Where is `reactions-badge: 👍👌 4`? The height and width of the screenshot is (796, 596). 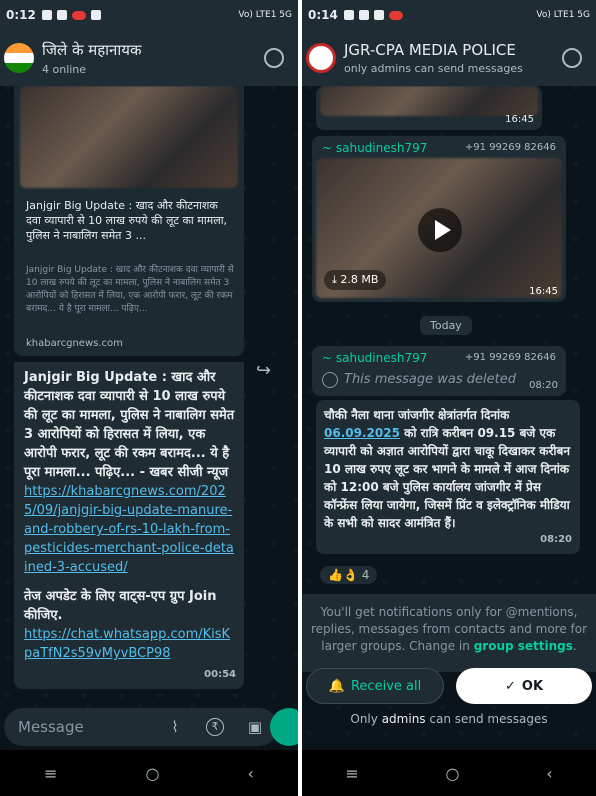
reactions-badge: 👍👌 4 is located at coordinates (349, 575).